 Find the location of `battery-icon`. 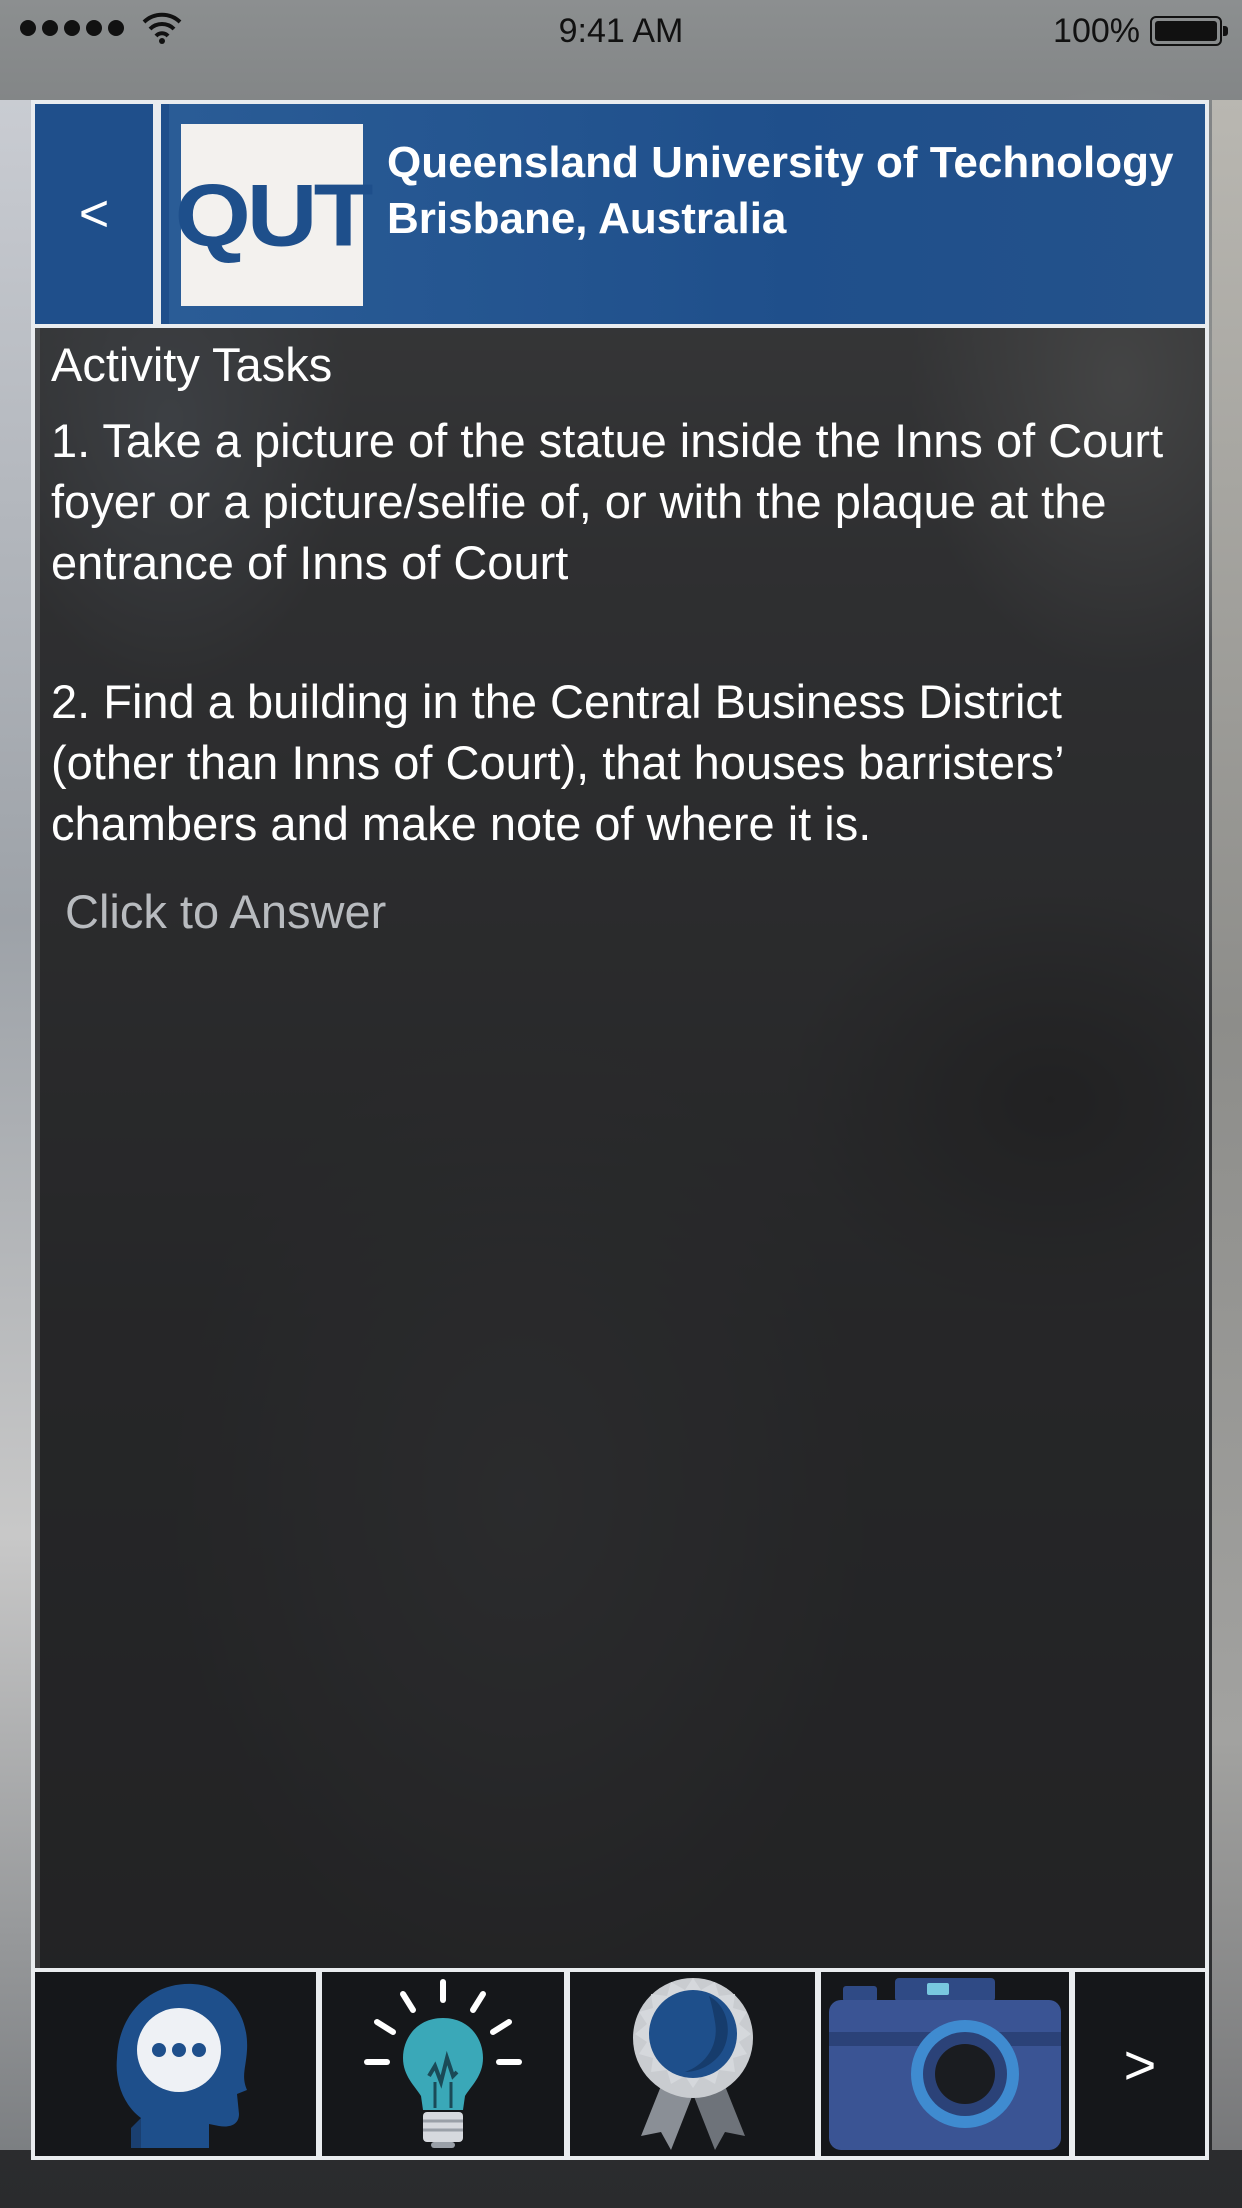

battery-icon is located at coordinates (1189, 31).